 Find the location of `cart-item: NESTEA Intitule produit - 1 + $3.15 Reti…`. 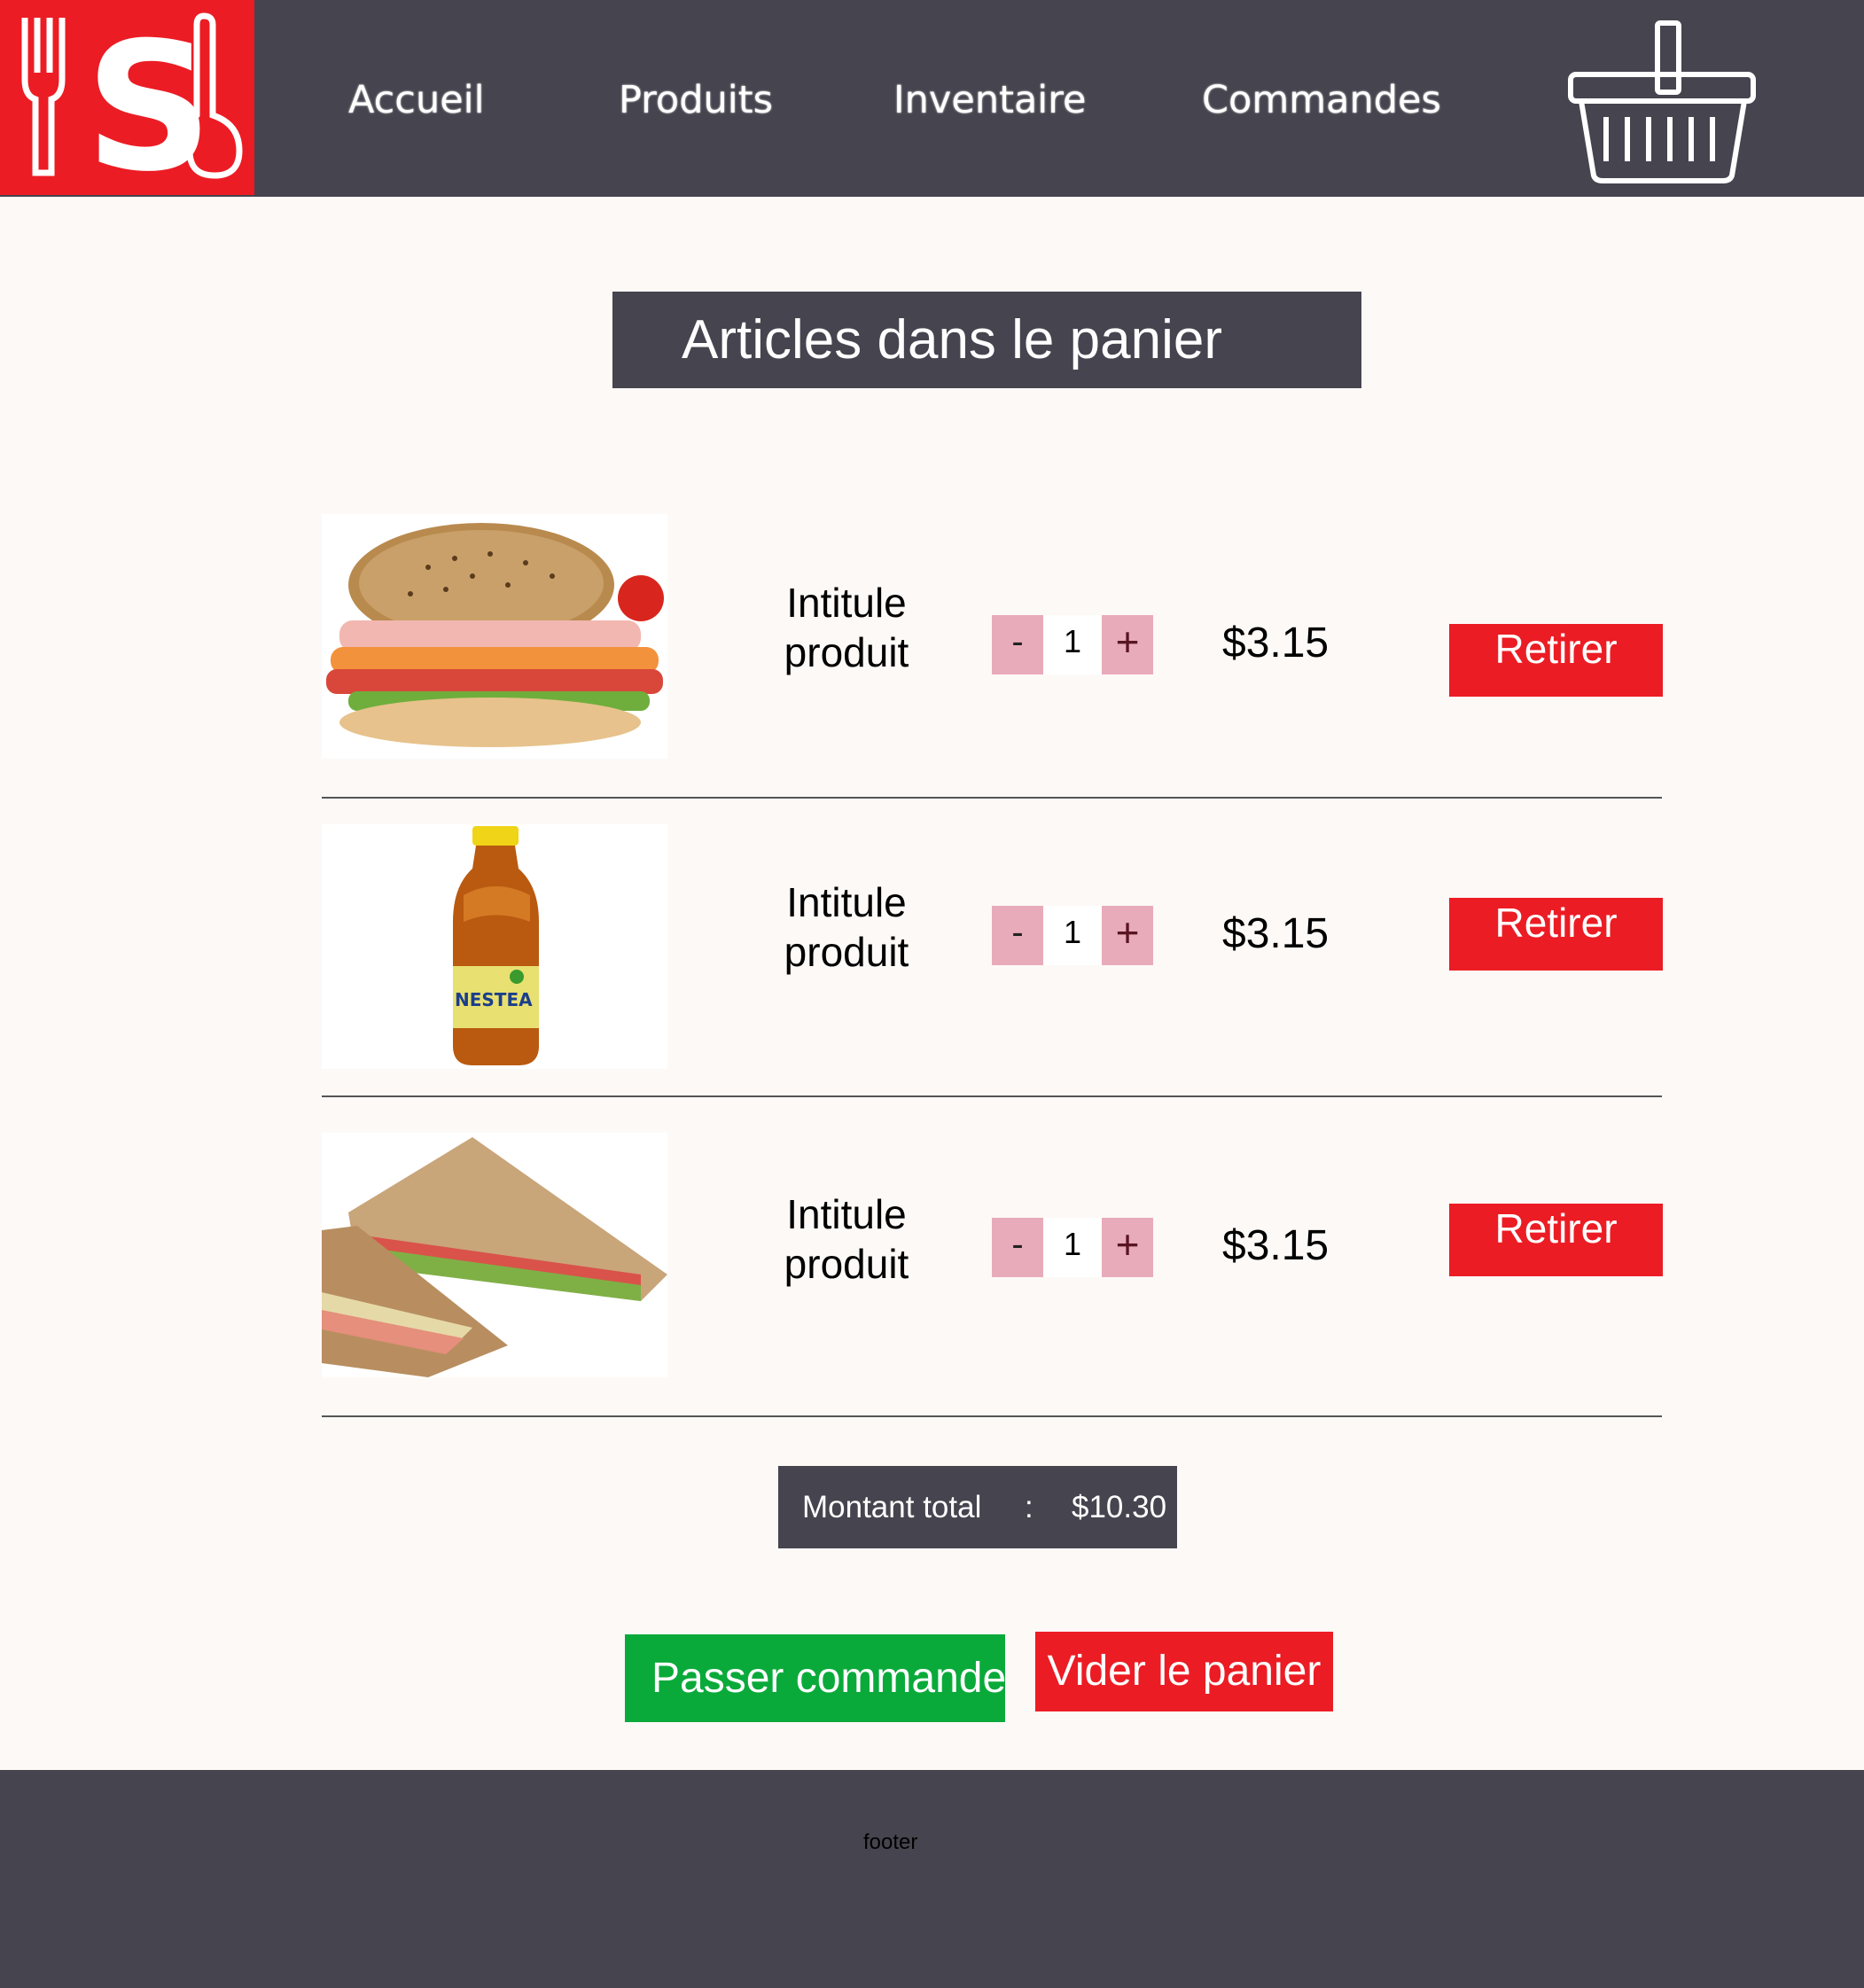

cart-item: NESTEA Intitule produit - 1 + $3.15 Reti… is located at coordinates (992, 966).